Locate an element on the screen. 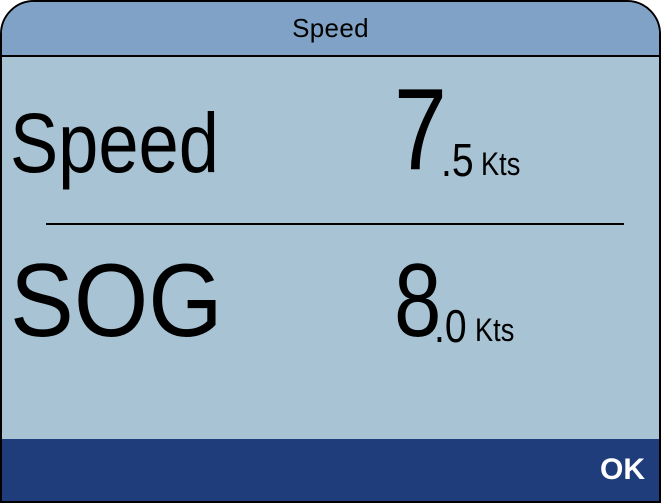 The width and height of the screenshot is (661, 503). speed-value-integer: 7 is located at coordinates (420, 129).